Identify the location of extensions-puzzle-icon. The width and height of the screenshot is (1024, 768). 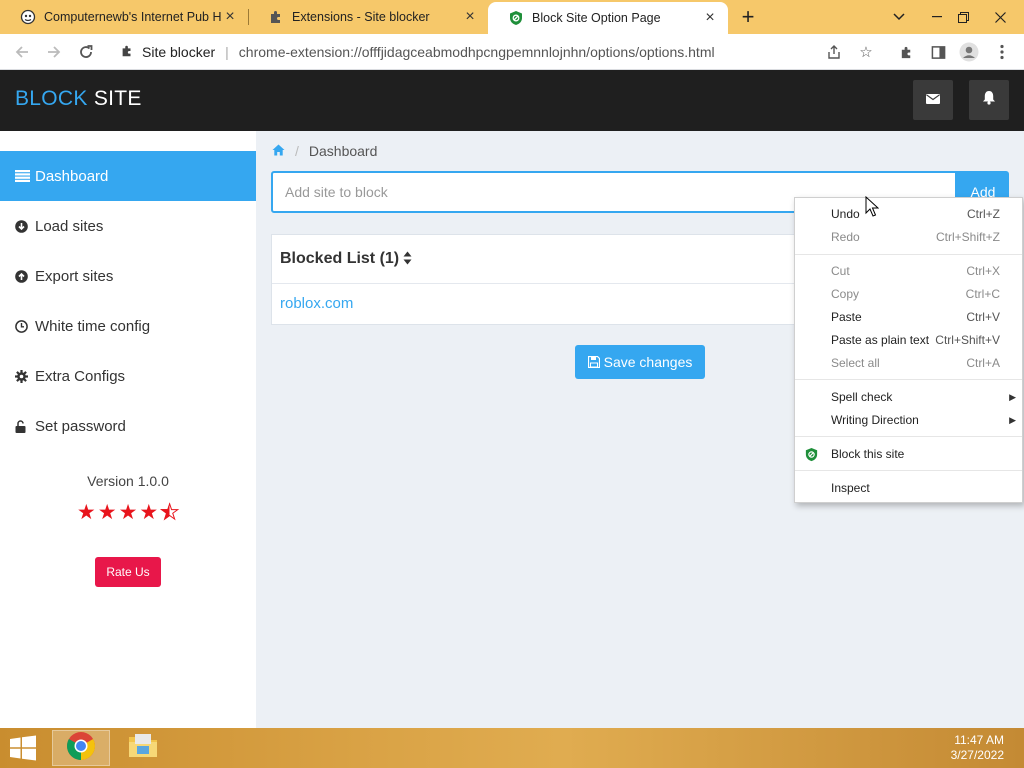
(906, 52).